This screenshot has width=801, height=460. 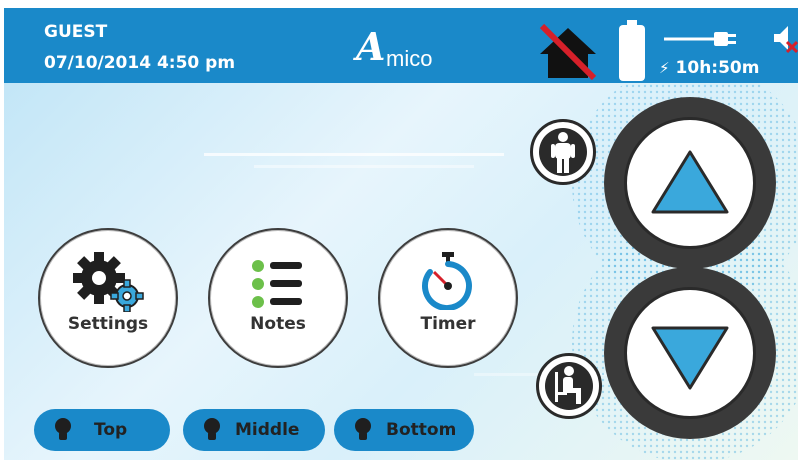 I want to click on notes-label: Notes, so click(x=278, y=324).